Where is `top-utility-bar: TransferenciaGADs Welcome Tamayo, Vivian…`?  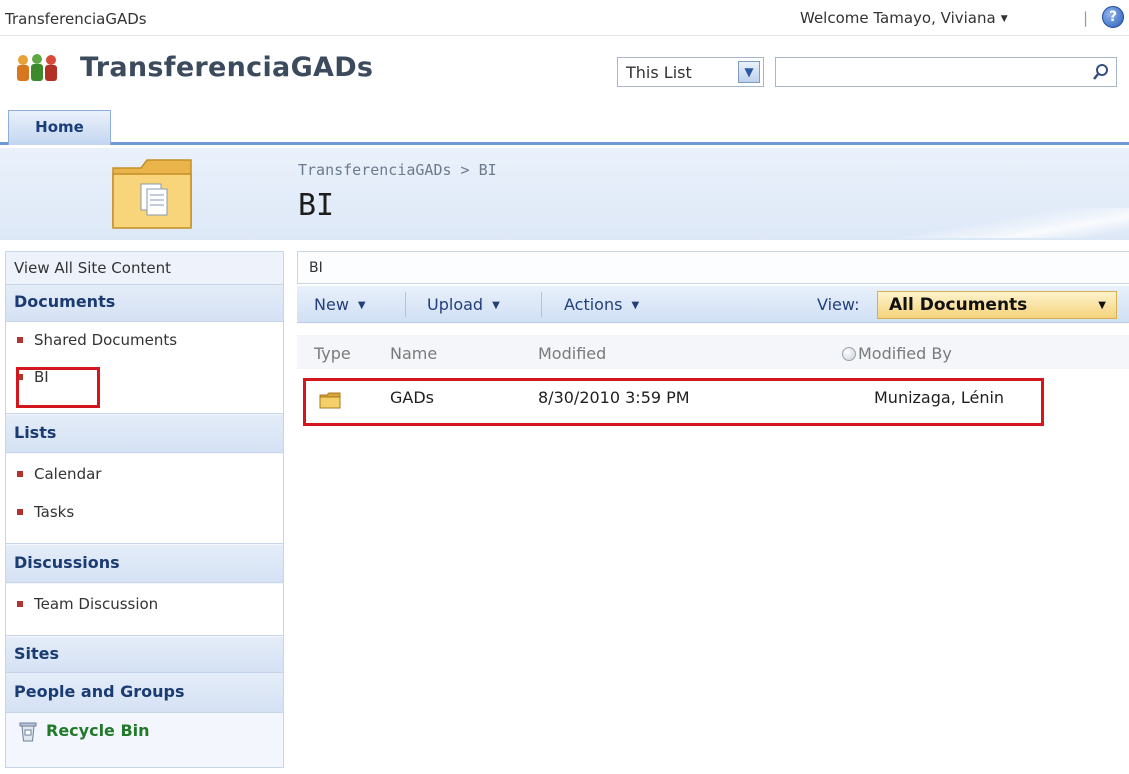
top-utility-bar: TransferenciaGADs Welcome Tamayo, Vivian… is located at coordinates (564, 18).